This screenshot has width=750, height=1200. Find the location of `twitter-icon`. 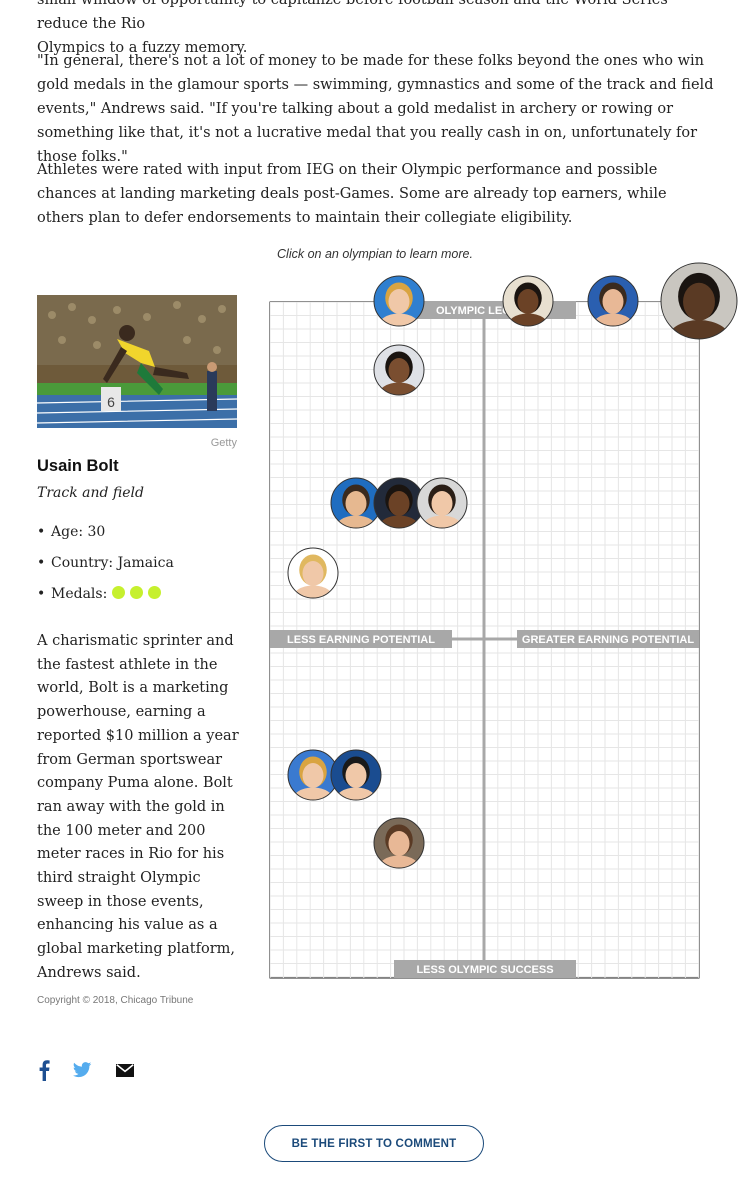

twitter-icon is located at coordinates (82, 1070).